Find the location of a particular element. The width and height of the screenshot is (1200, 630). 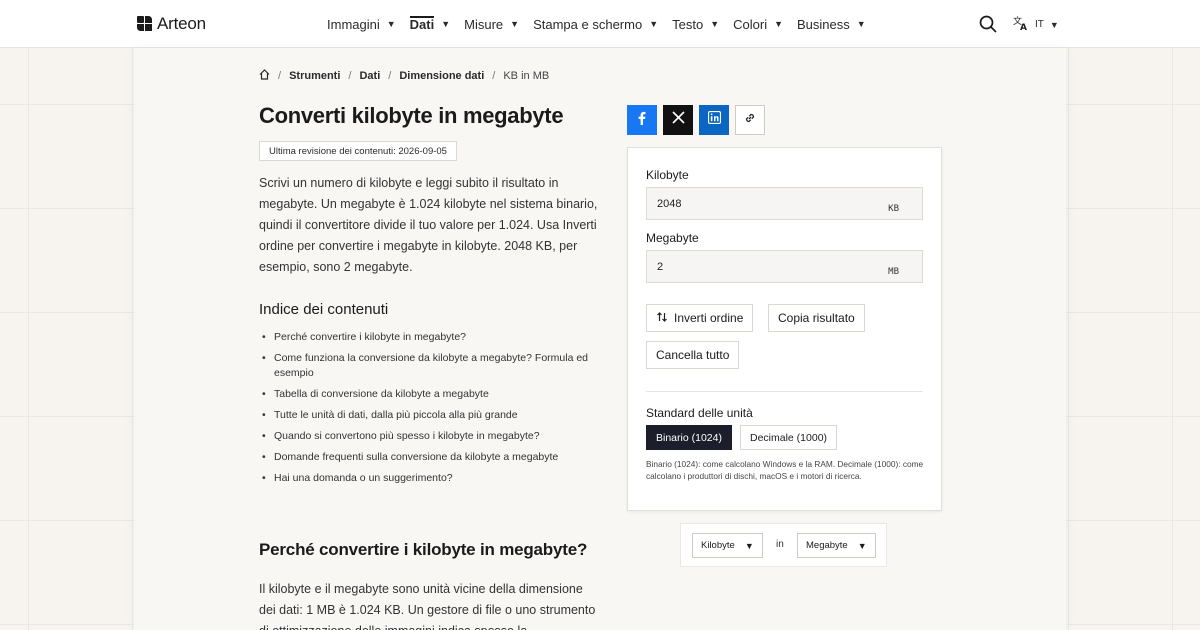

unit-standard-title: Standard delle unità is located at coordinates (699, 413).